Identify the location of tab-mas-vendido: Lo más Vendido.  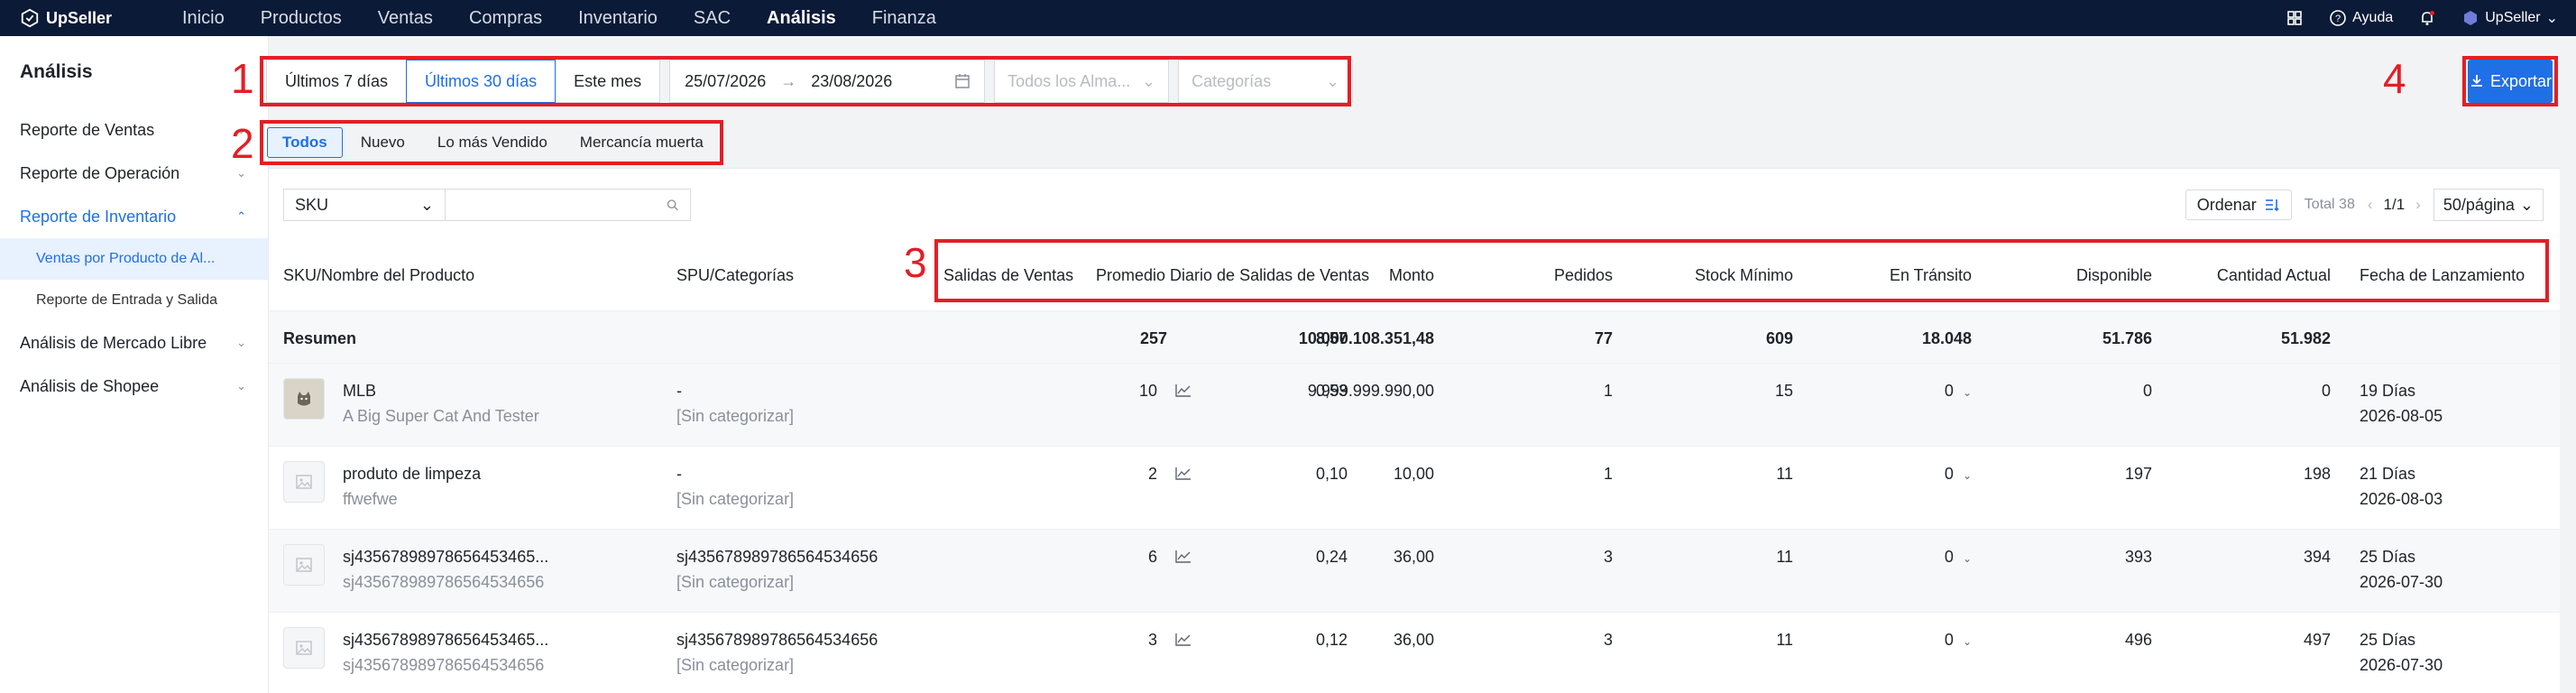
(493, 142).